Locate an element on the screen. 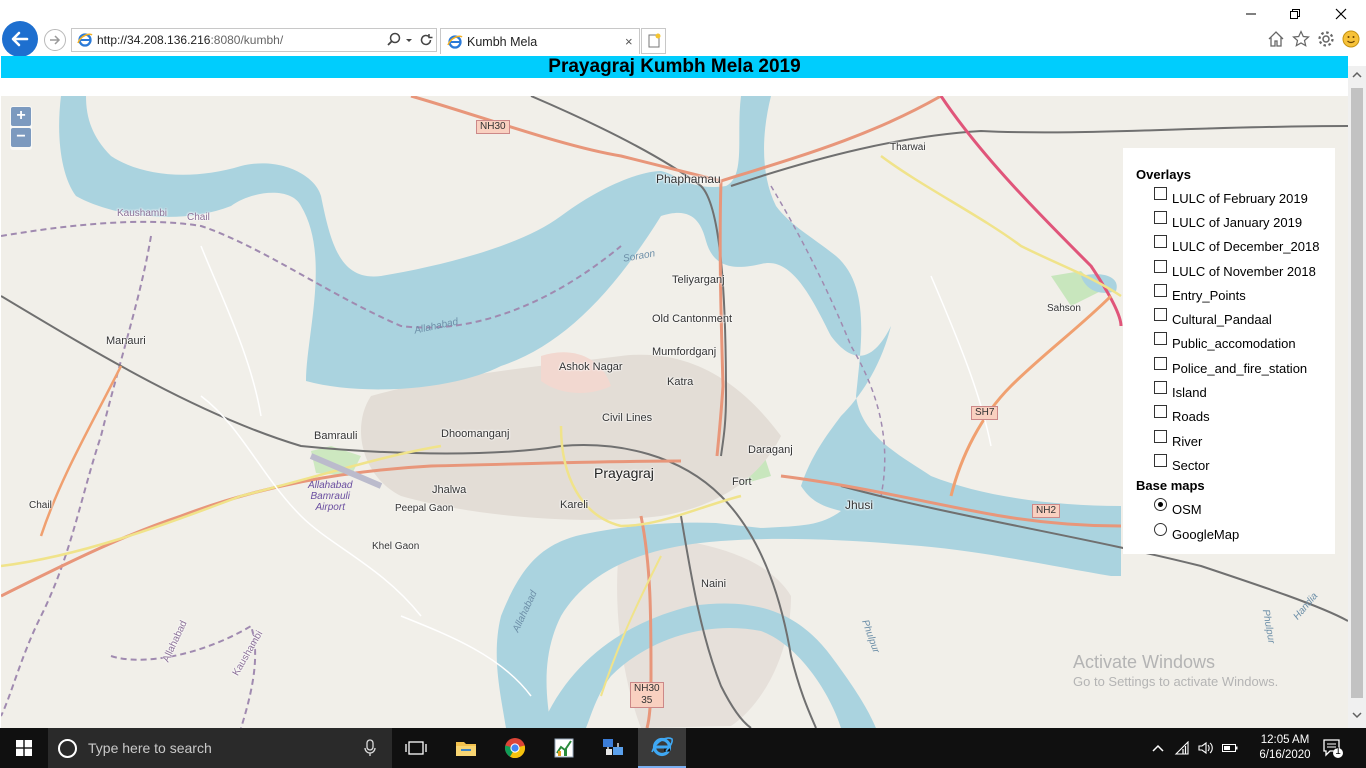 Image resolution: width=1366 pixels, height=768 pixels. taskbar-chart-app is located at coordinates (564, 748).